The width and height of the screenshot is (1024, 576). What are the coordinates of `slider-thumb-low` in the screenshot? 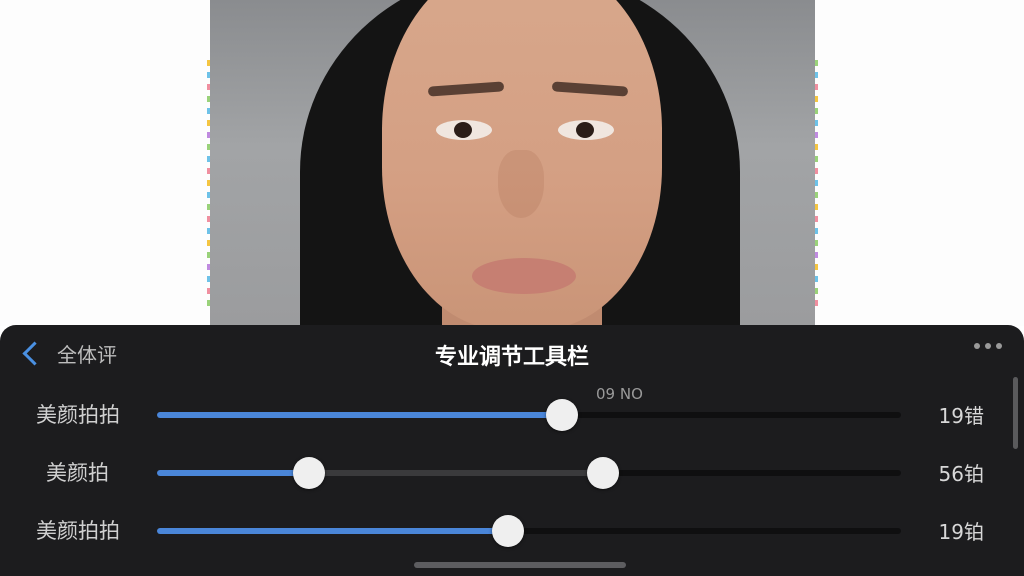 It's located at (308, 473).